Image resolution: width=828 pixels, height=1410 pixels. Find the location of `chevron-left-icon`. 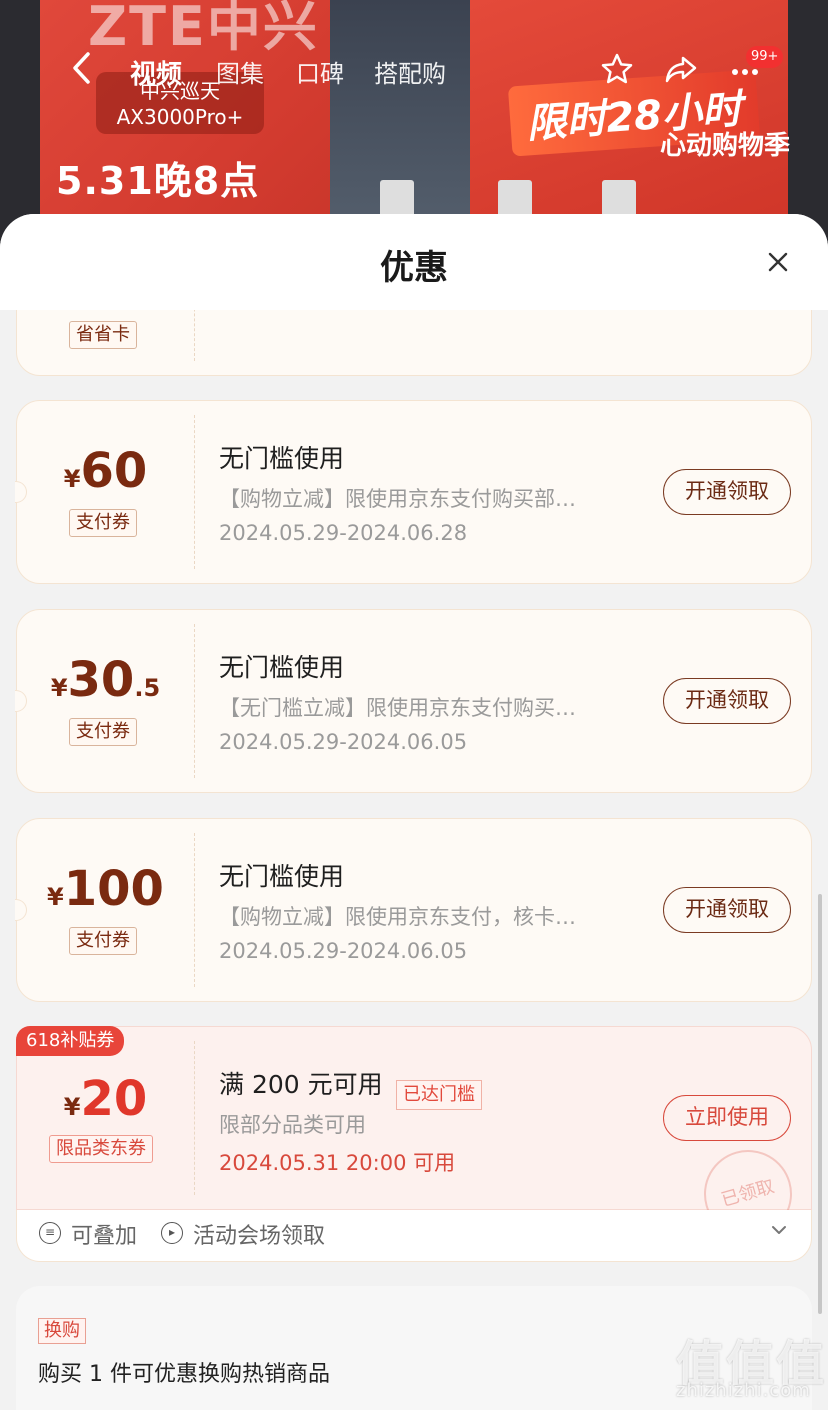

chevron-left-icon is located at coordinates (81, 72).